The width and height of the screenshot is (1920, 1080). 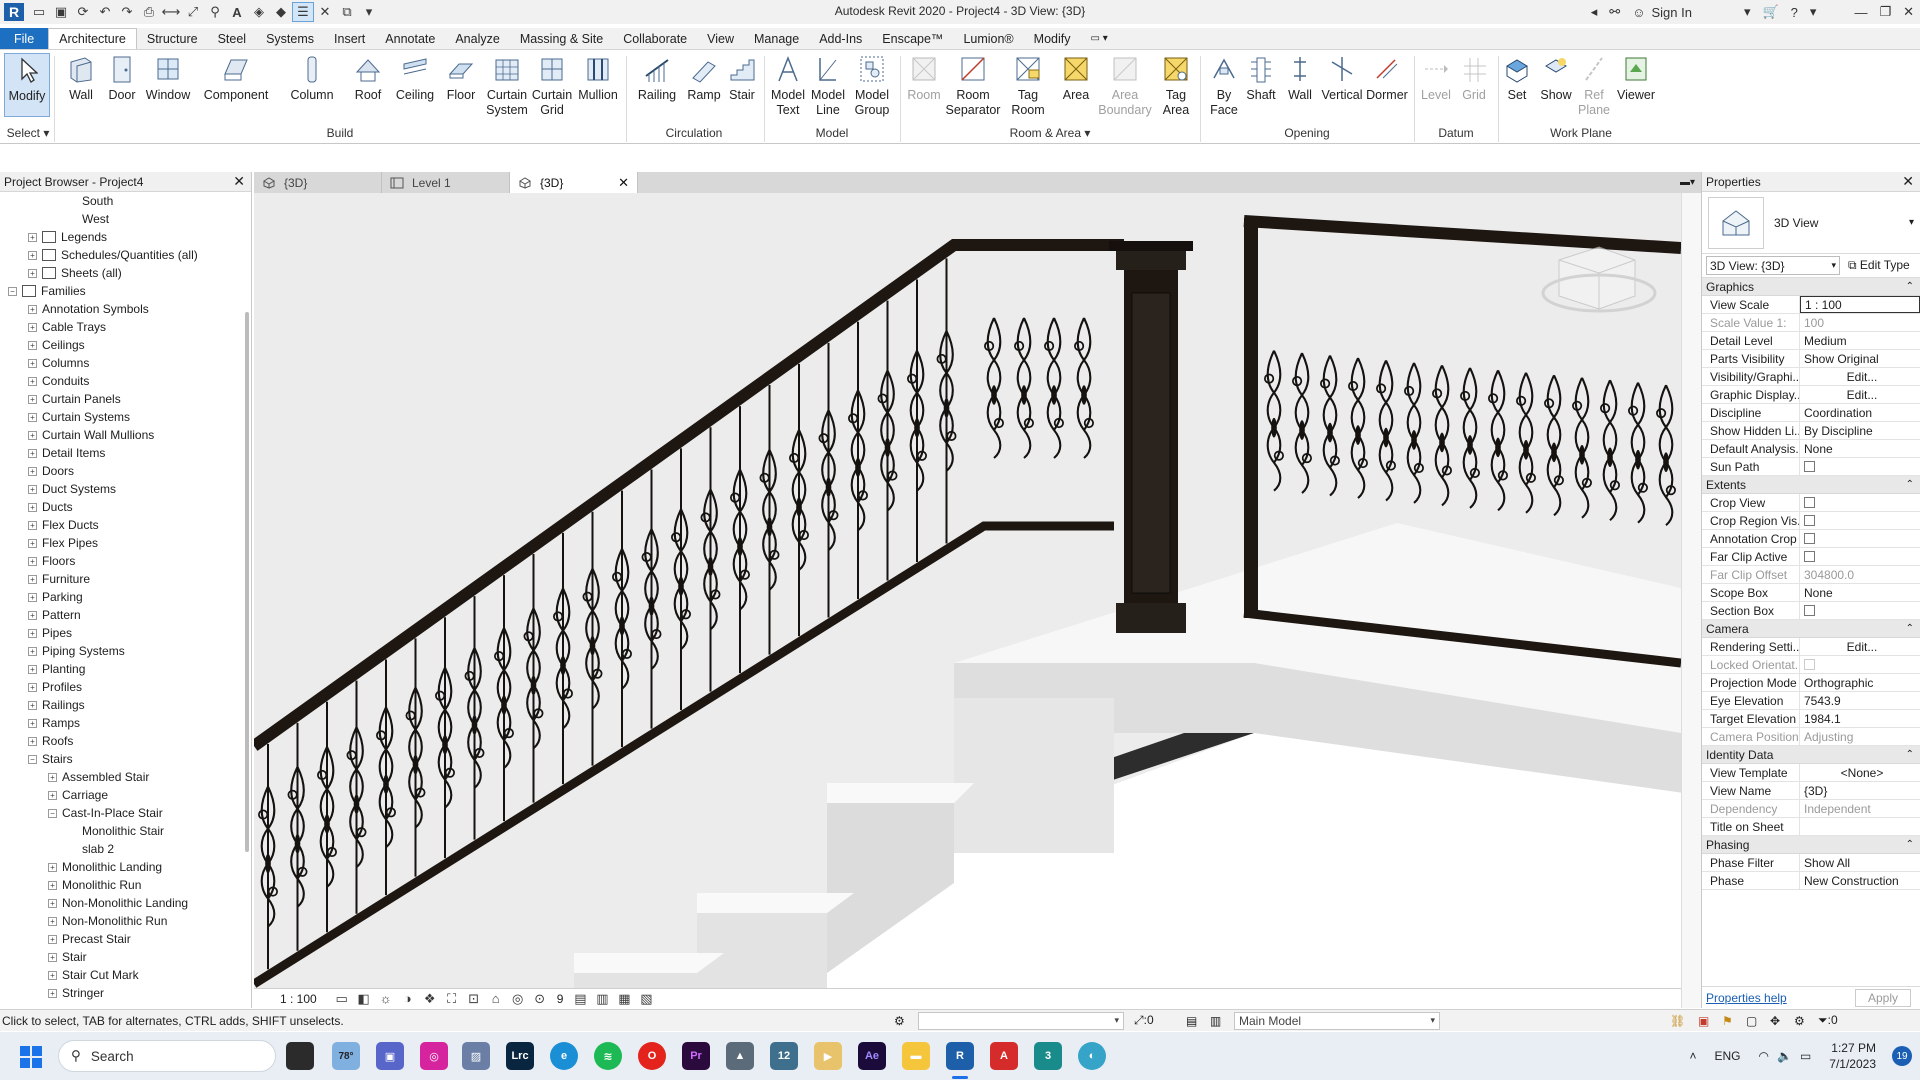 I want to click on chevron-down-icon: ▾, so click(x=1747, y=12).